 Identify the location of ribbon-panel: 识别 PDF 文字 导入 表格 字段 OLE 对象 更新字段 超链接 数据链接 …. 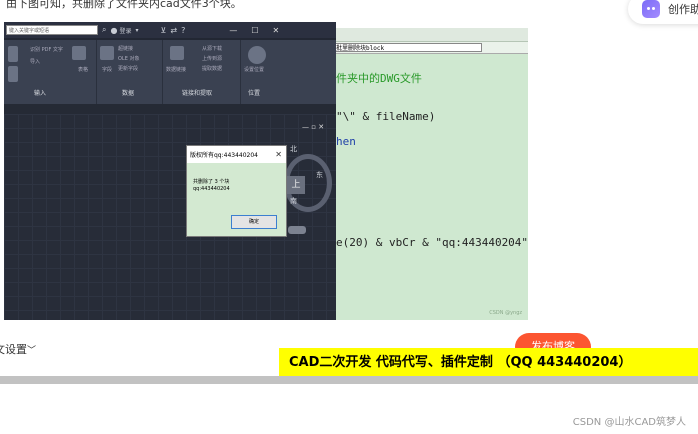
(170, 72).